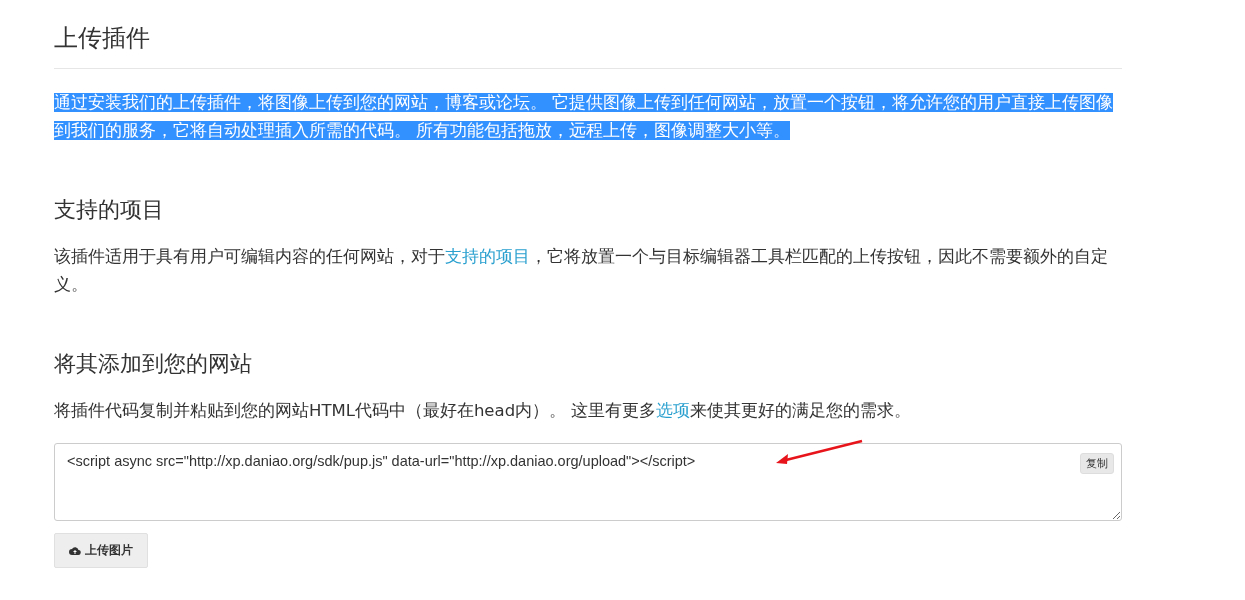 This screenshot has width=1245, height=600. I want to click on section-paragraph: 将插件代码复制并粘贴到您的网站HTML代码中（最好在head内）。 这里有更多选项来使其更好的满足您的需求。, so click(483, 411).